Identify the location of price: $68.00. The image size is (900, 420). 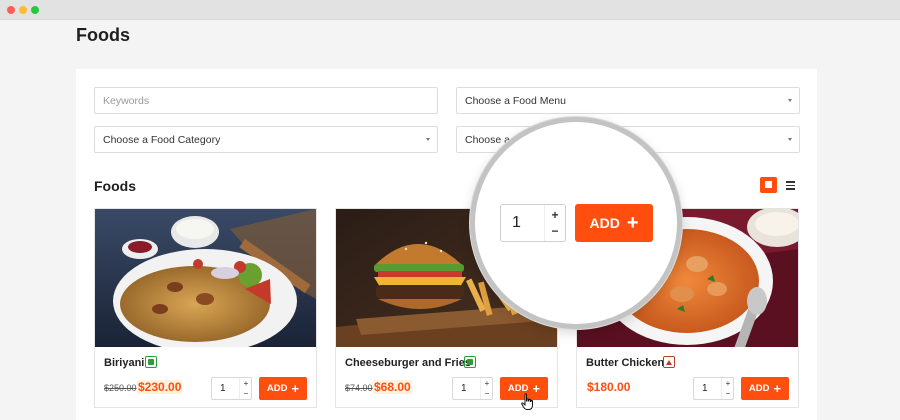
(392, 387).